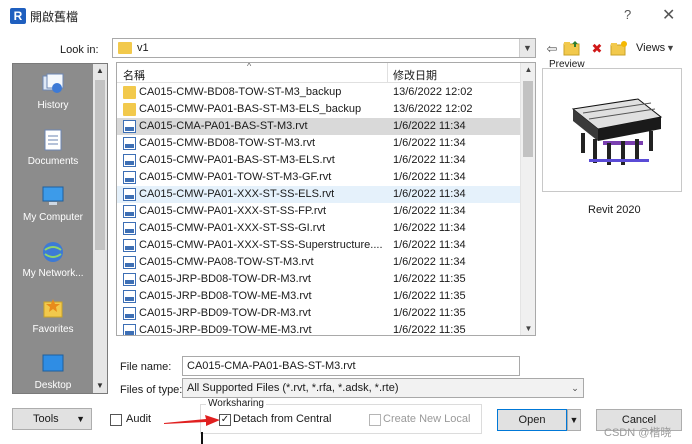 The width and height of the screenshot is (692, 444). Describe the element at coordinates (249, 66) in the screenshot. I see `sort-caret-icon: ^` at that location.